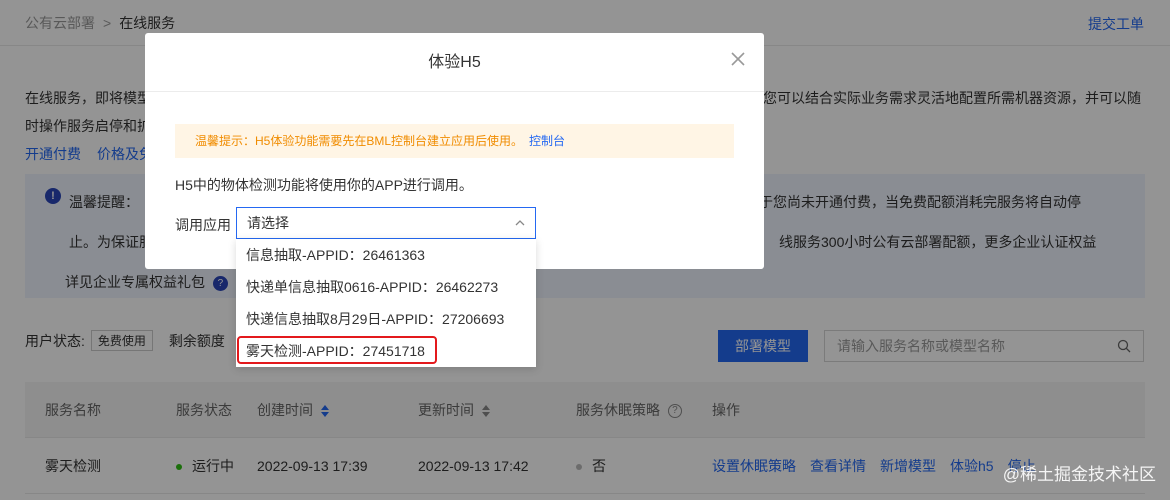 This screenshot has width=1170, height=500. I want to click on warning-text: 温馨提示：H5体验功能需要先在BML控制台建立应用后使用。, so click(359, 141).